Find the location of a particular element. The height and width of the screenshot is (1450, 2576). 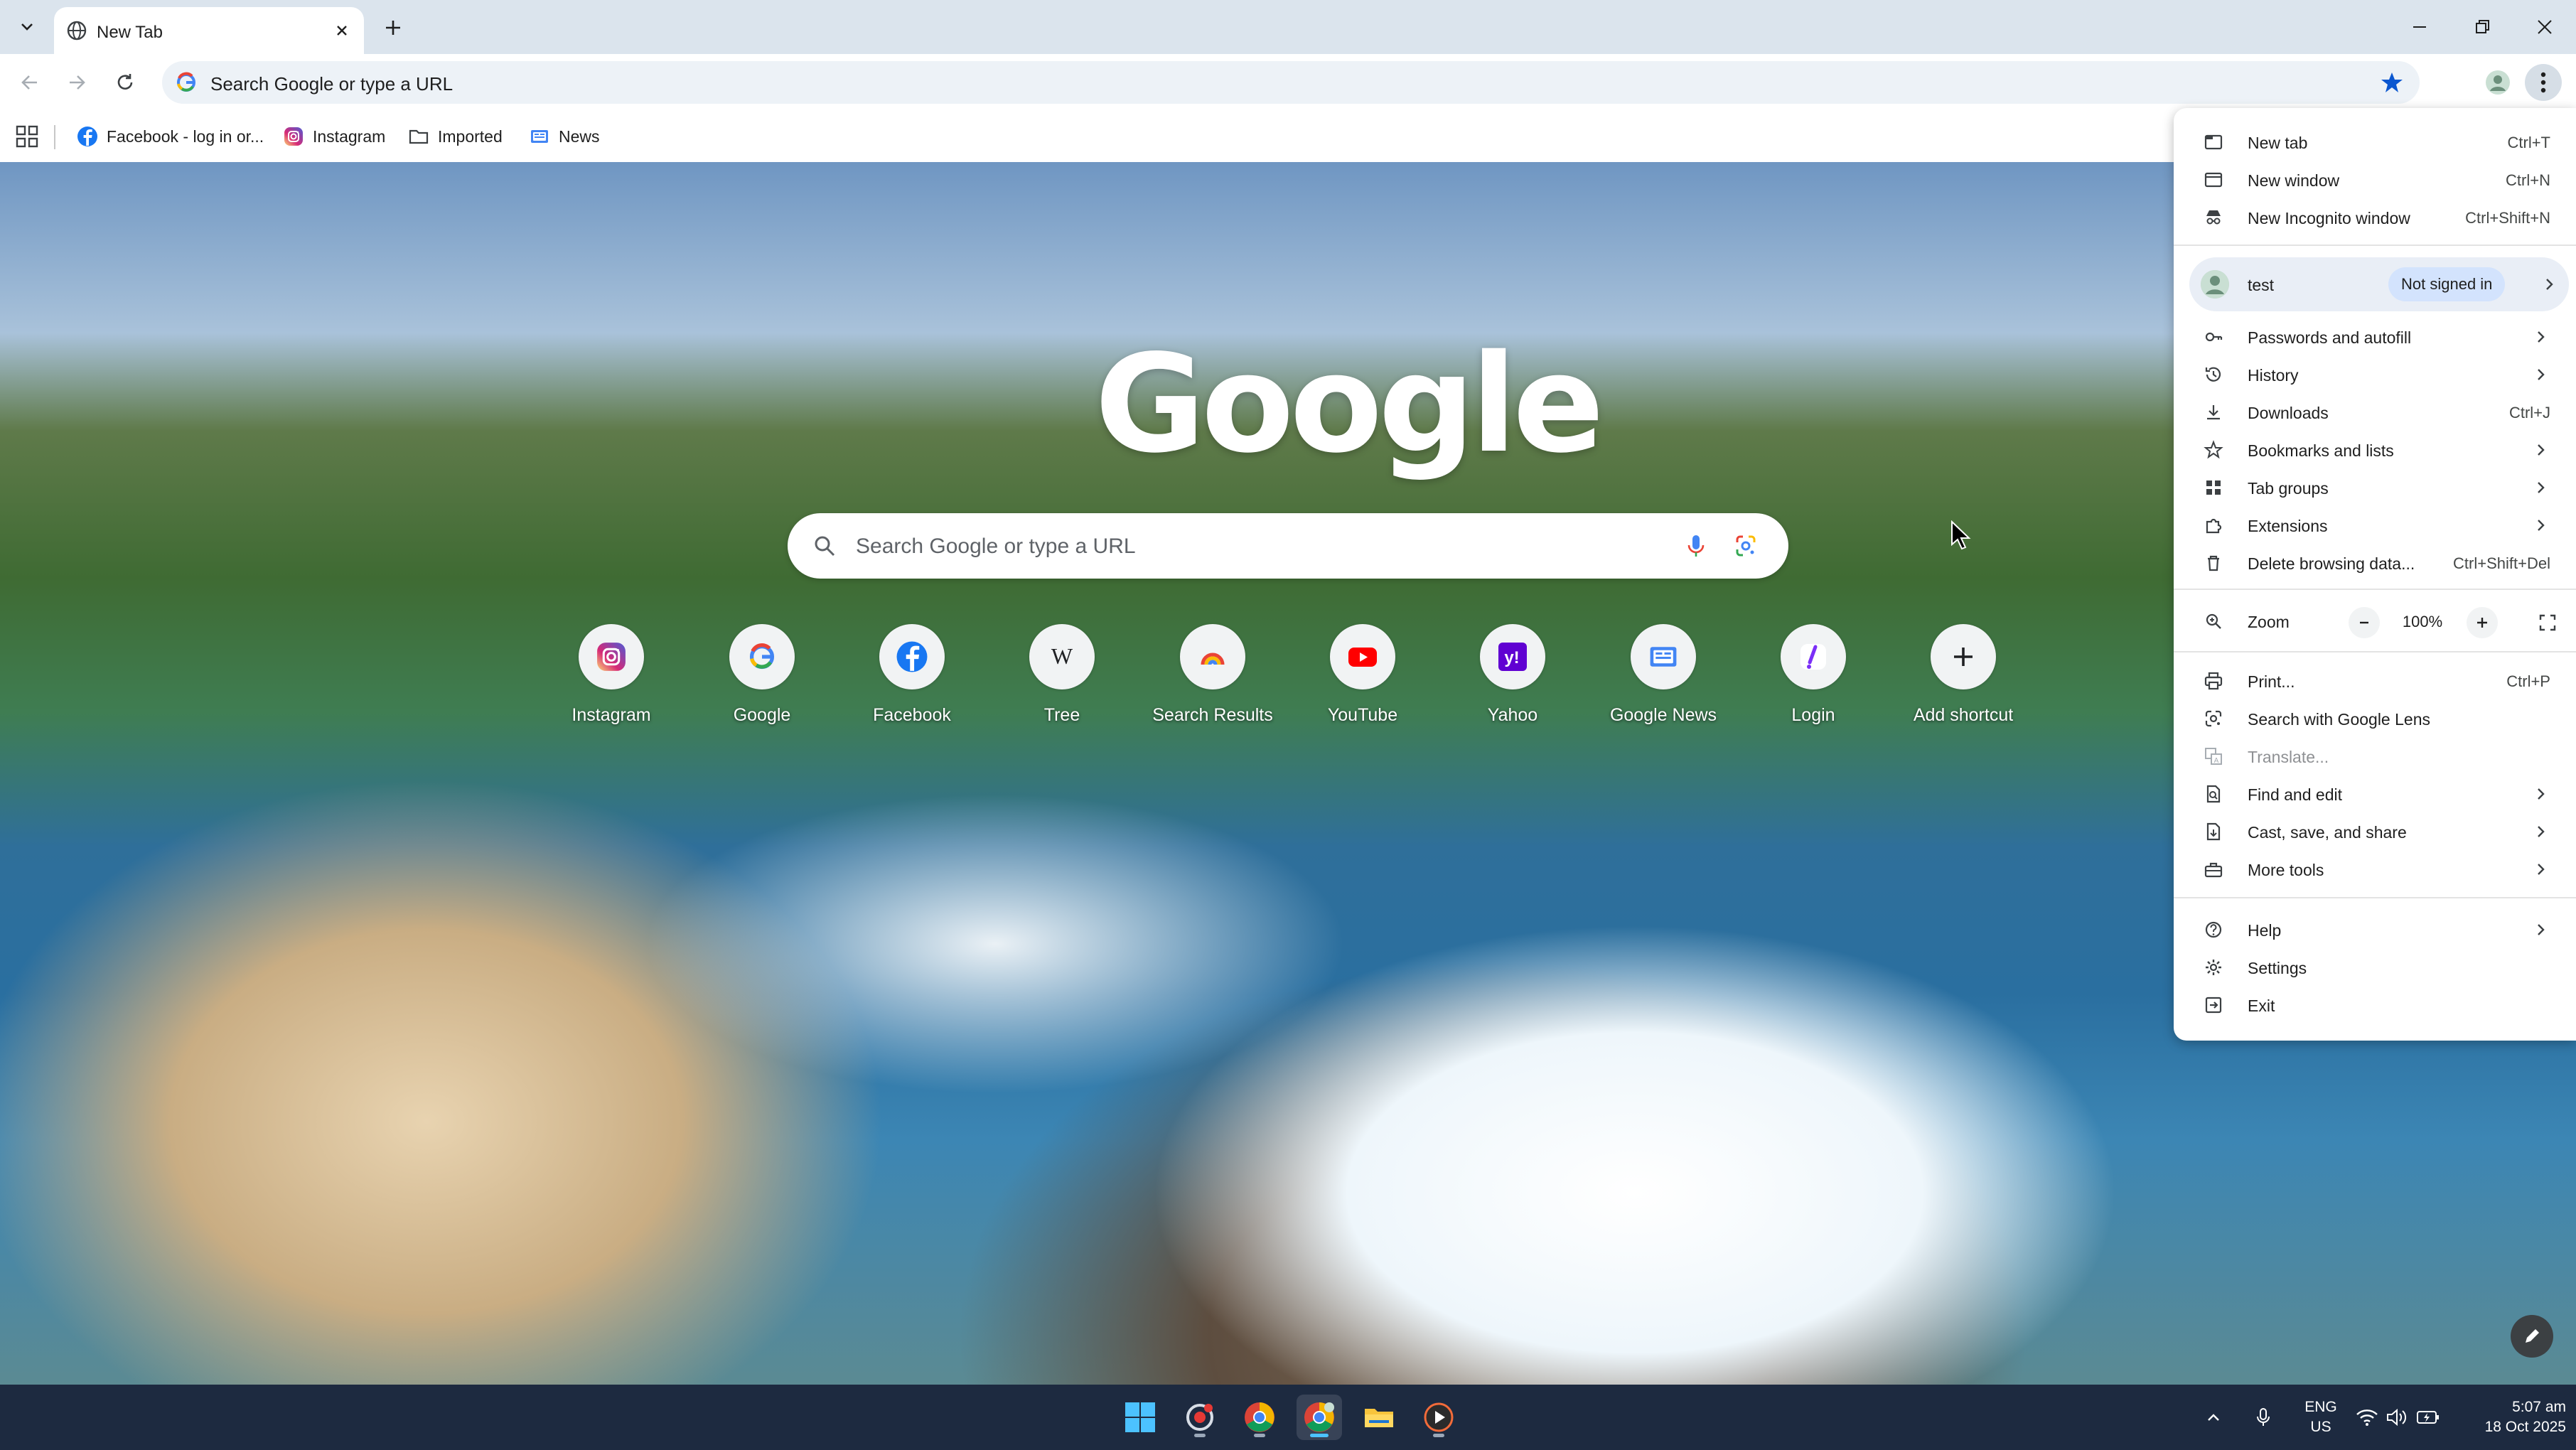

menu-profile-row: test Not signed in is located at coordinates (2379, 284).